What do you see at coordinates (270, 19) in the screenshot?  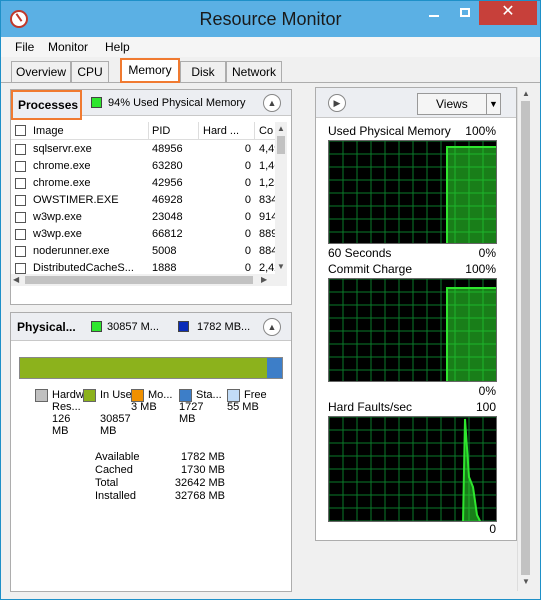 I see `title-bar: Resource Monitor ✕` at bounding box center [270, 19].